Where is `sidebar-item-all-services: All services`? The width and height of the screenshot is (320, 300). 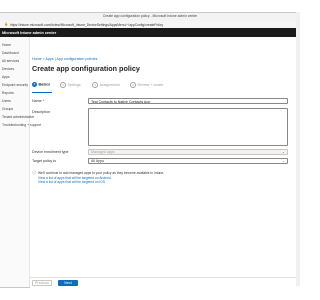
sidebar-item-all-services: All services is located at coordinates (10, 61).